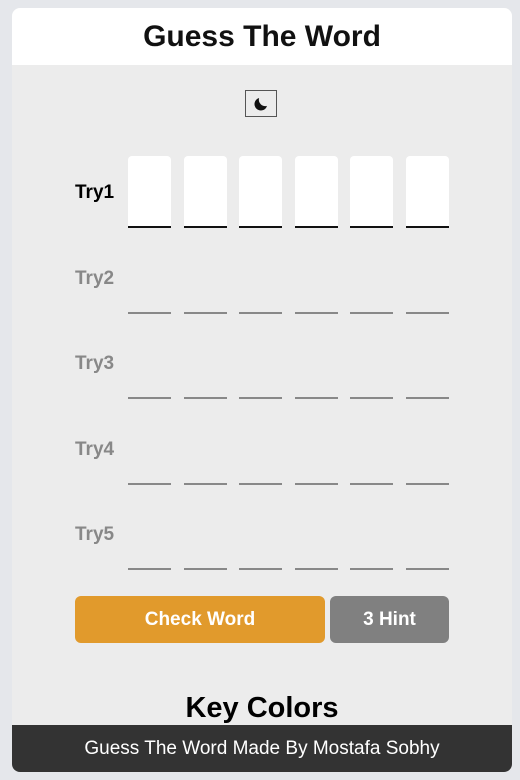 The width and height of the screenshot is (520, 780). I want to click on key-colors-heading: Key Colors, so click(262, 708).